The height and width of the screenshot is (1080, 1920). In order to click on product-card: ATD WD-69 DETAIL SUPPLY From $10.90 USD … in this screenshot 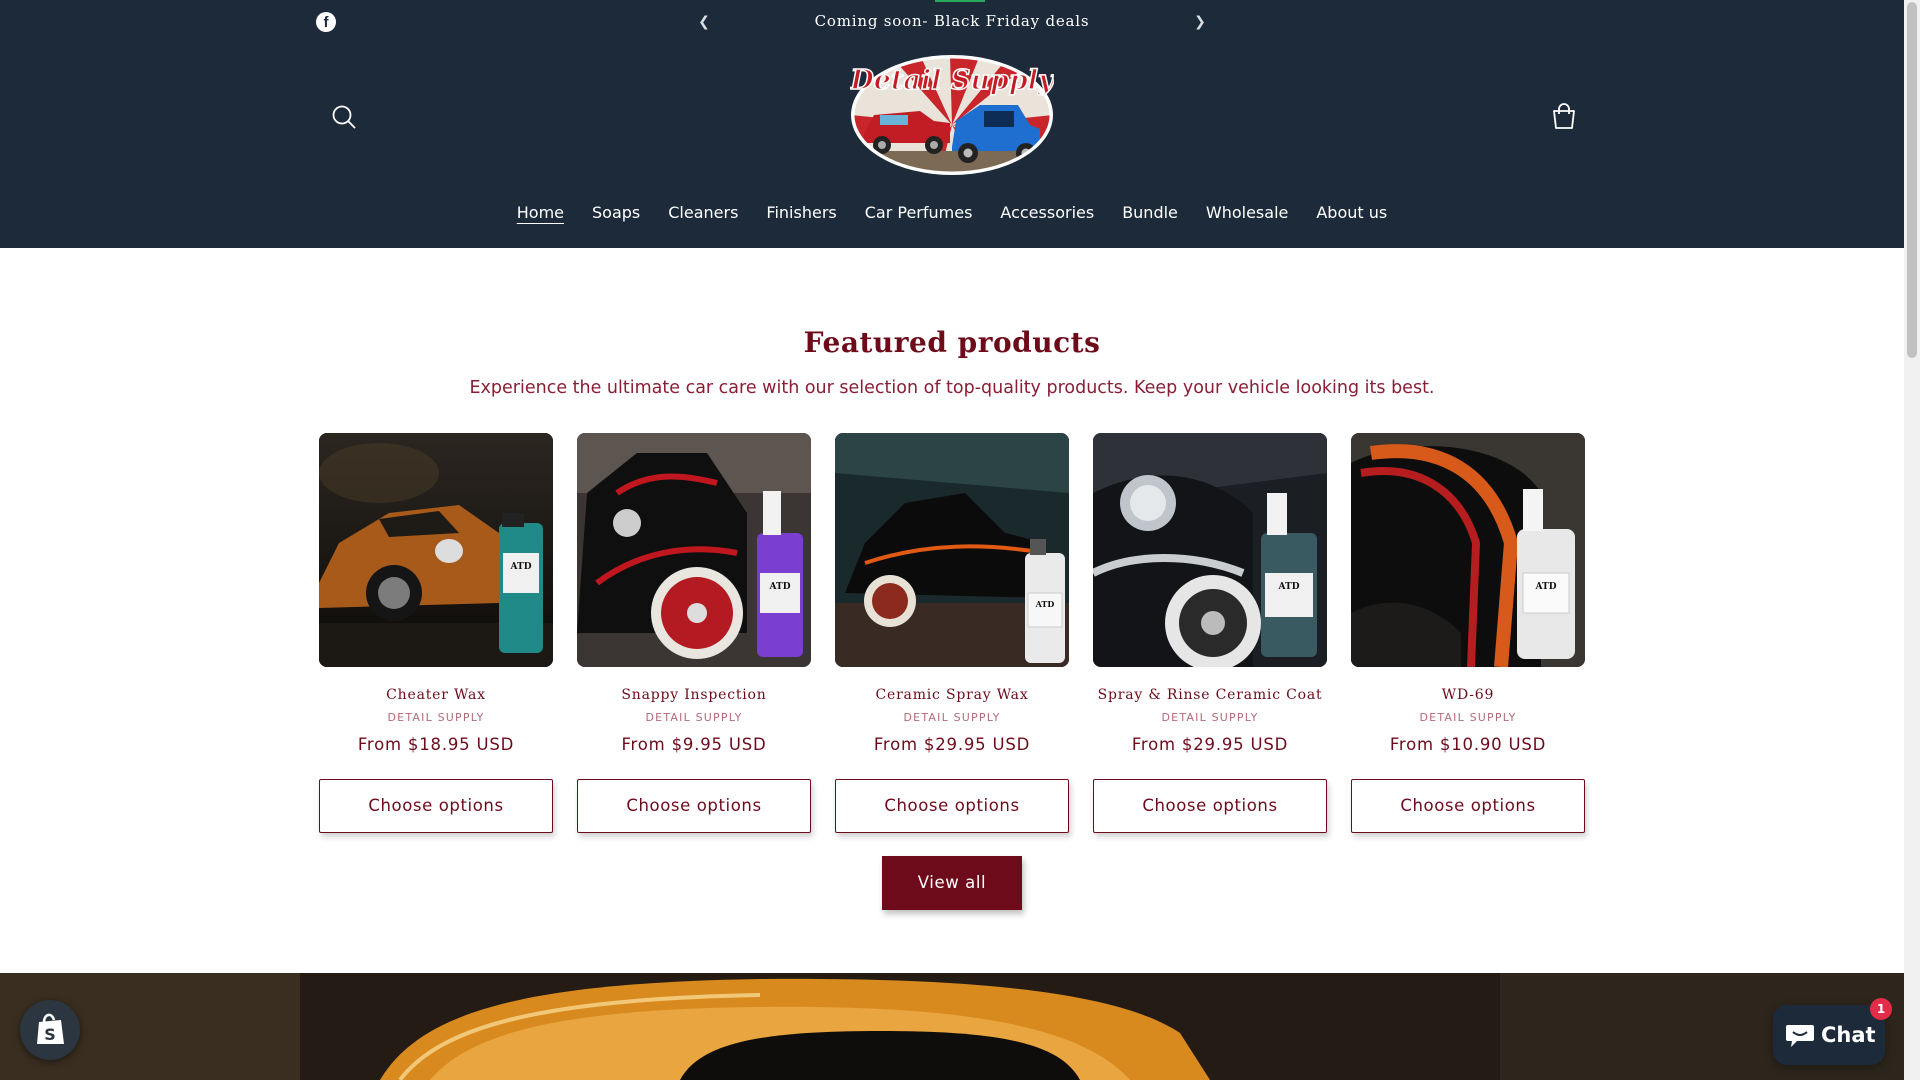, I will do `click(1468, 633)`.